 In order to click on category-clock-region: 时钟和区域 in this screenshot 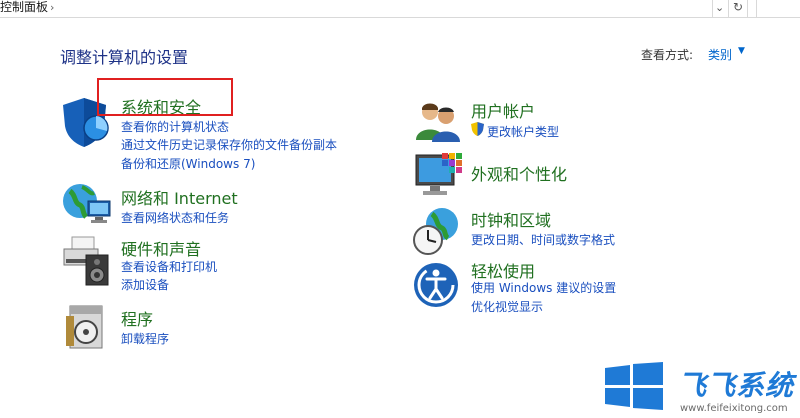, I will do `click(511, 219)`.